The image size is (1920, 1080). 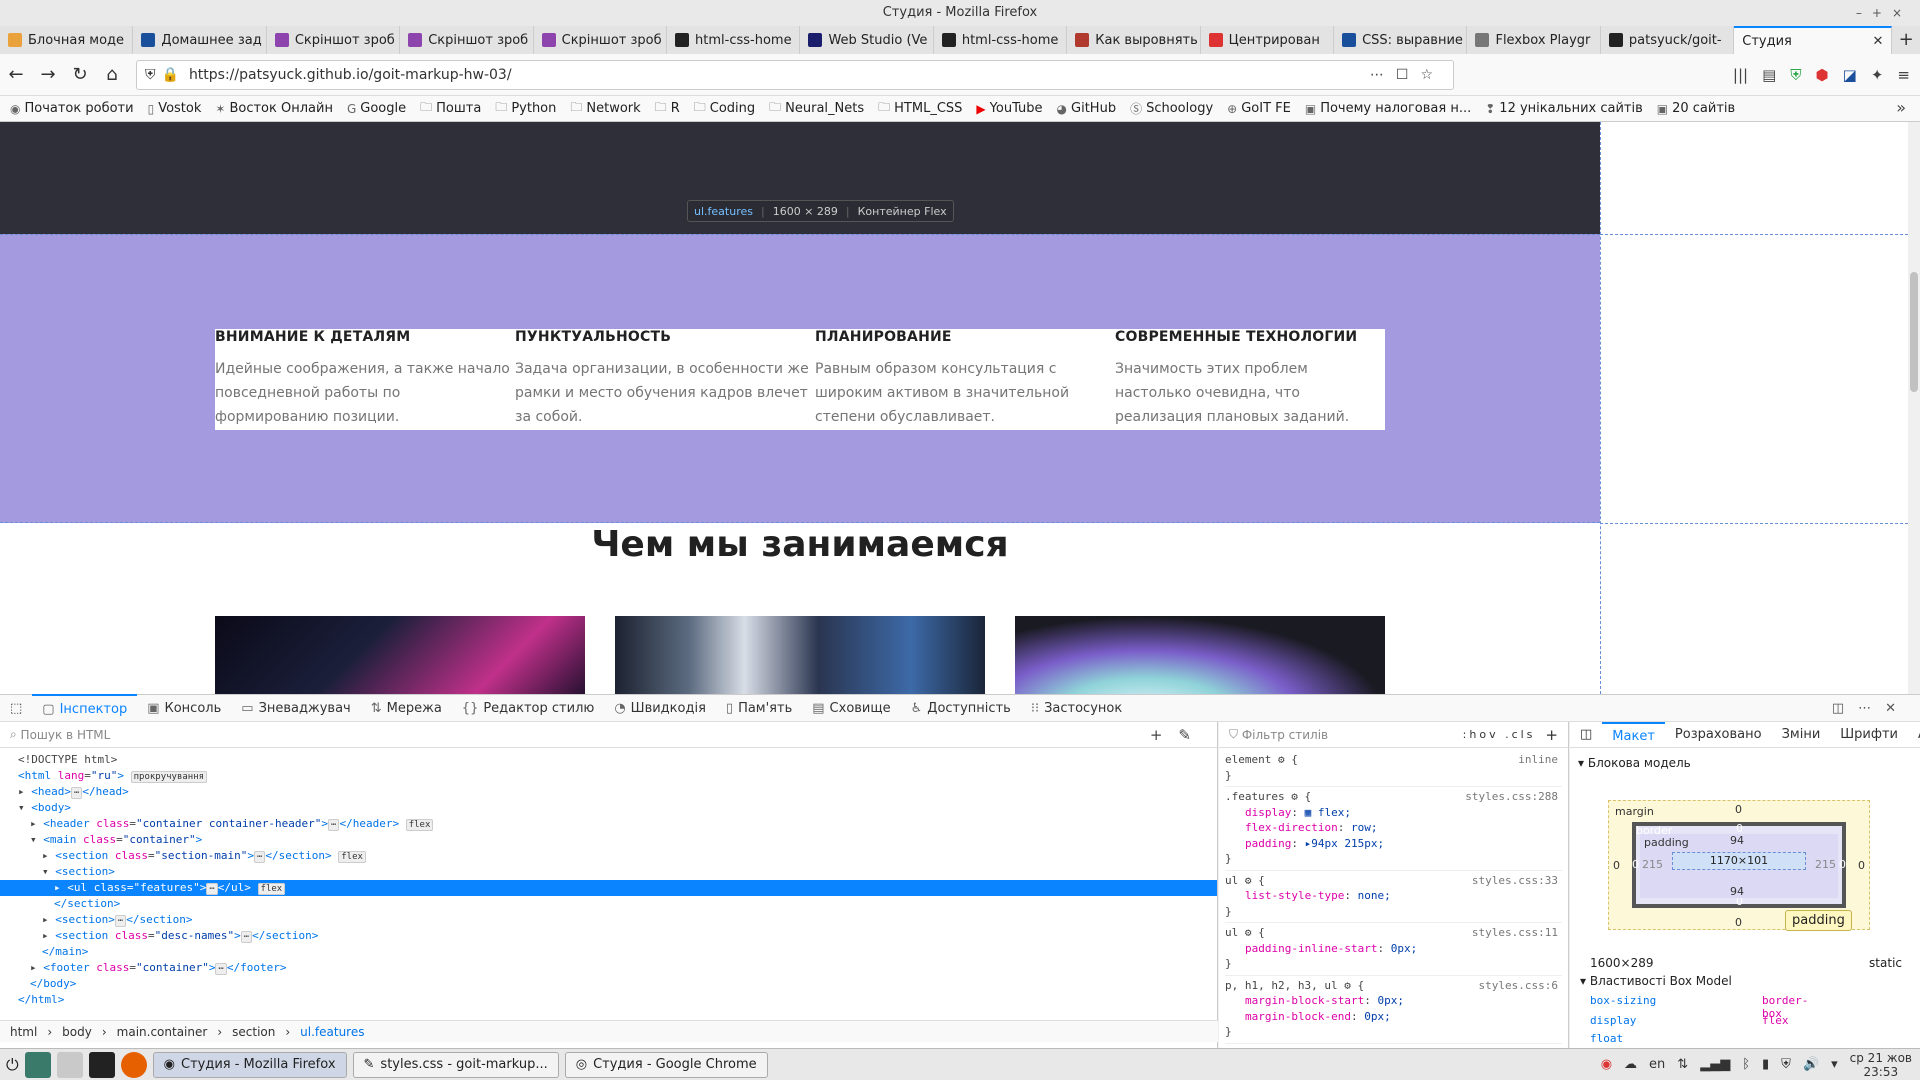 I want to click on shield-tray-icon: ⛨, so click(x=1786, y=1064).